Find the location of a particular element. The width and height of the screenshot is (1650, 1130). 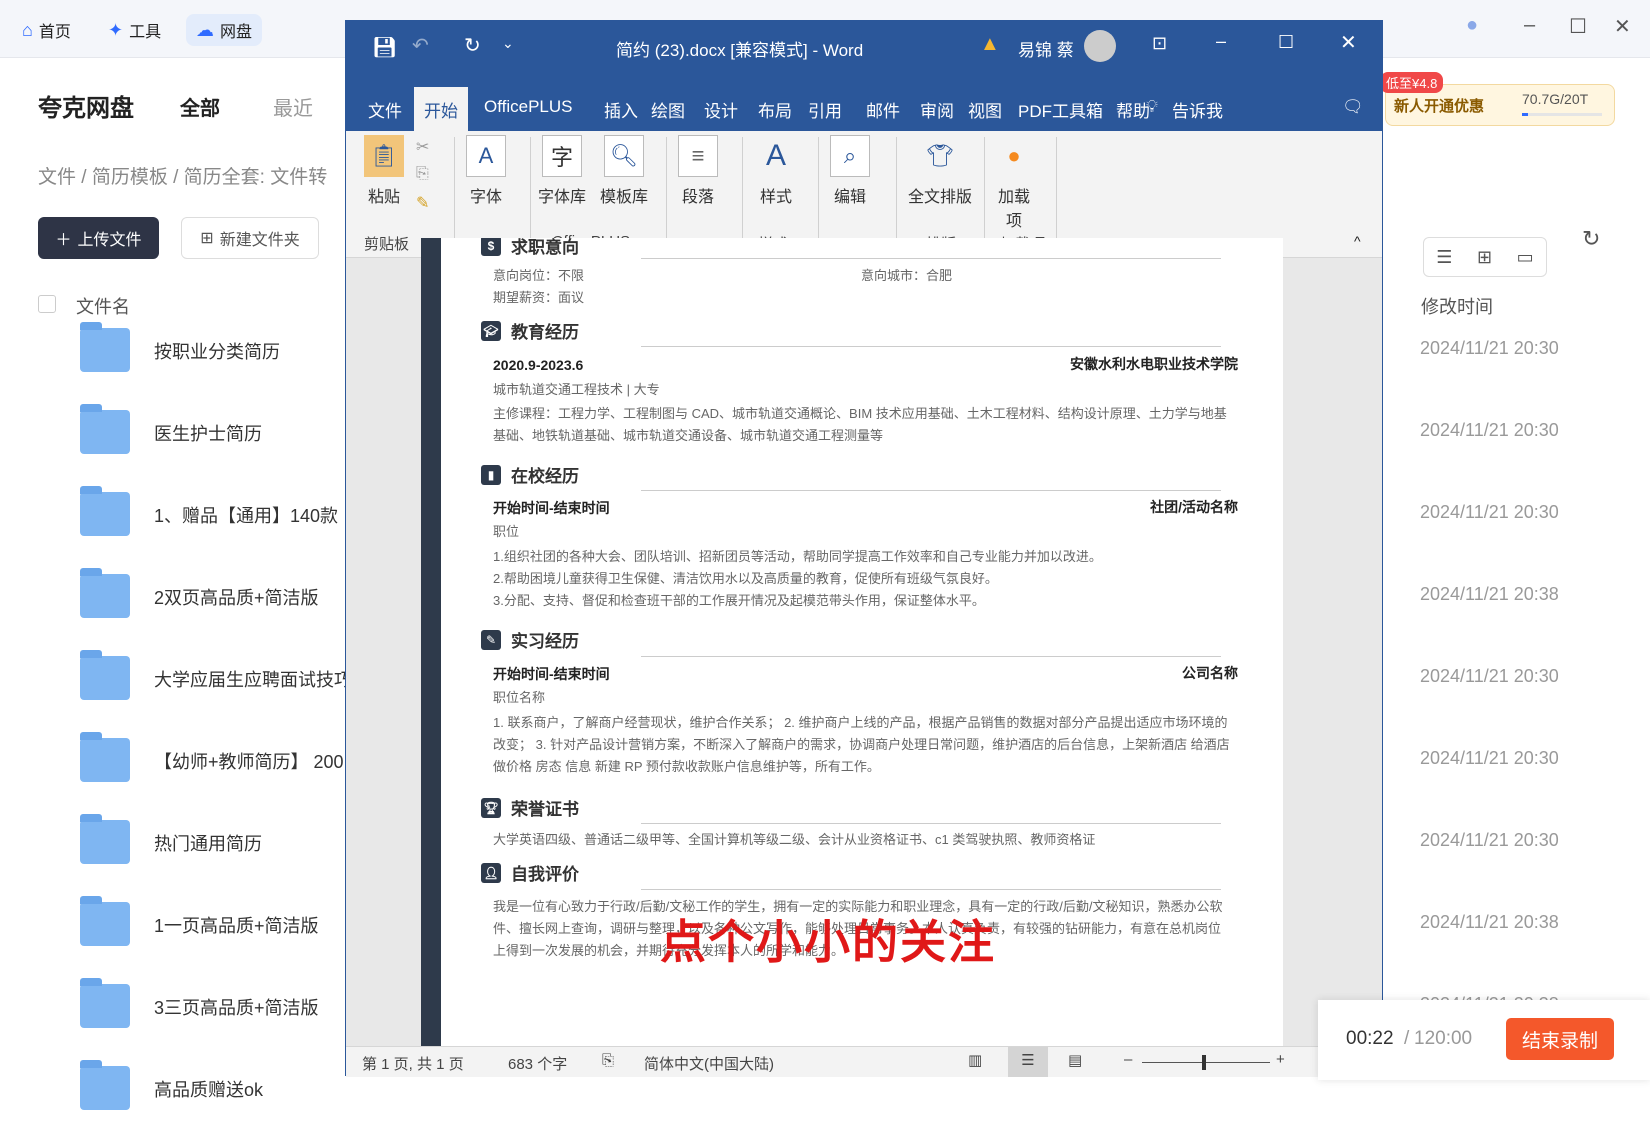

file-time: 2024/11/21 20:38 is located at coordinates (1489, 922).